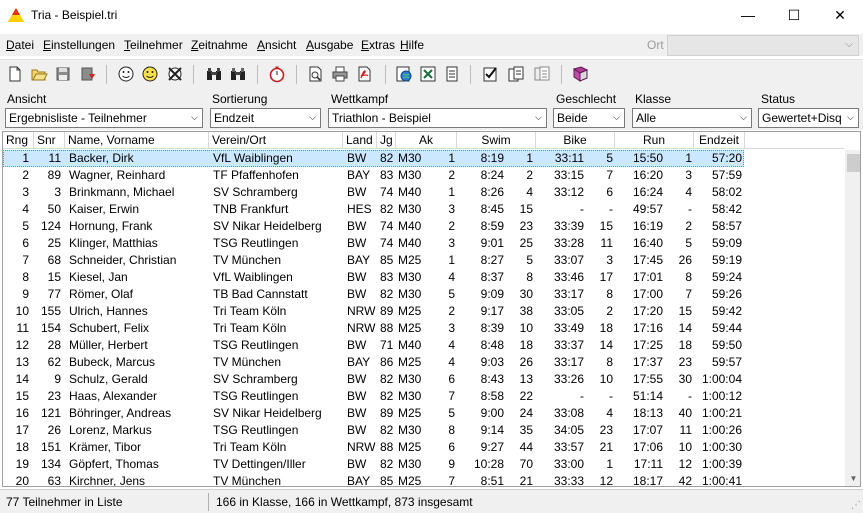 Image resolution: width=863 pixels, height=513 pixels. I want to click on document-stack-icon, so click(542, 74).